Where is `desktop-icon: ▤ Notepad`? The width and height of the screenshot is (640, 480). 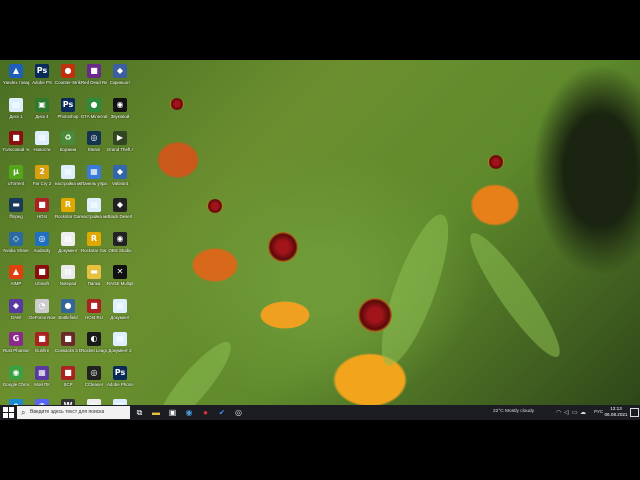
desktop-icon: ▤ Notepad is located at coordinates (68, 282).